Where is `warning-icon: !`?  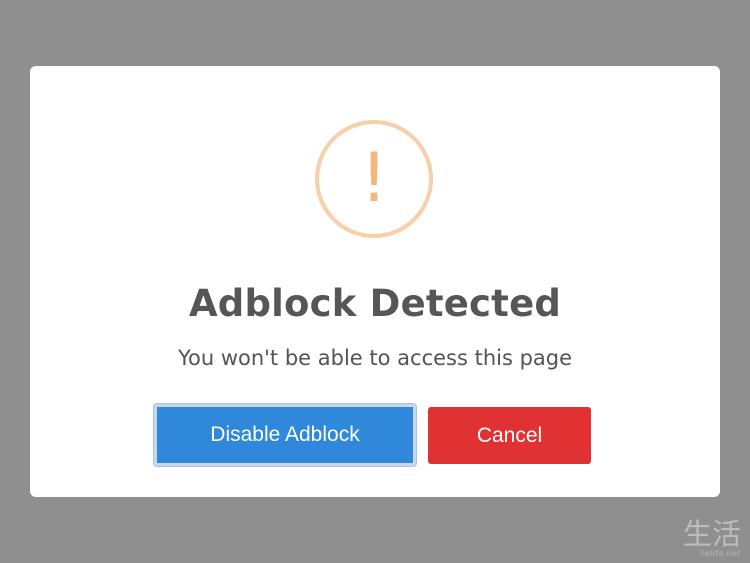
warning-icon: ! is located at coordinates (374, 179).